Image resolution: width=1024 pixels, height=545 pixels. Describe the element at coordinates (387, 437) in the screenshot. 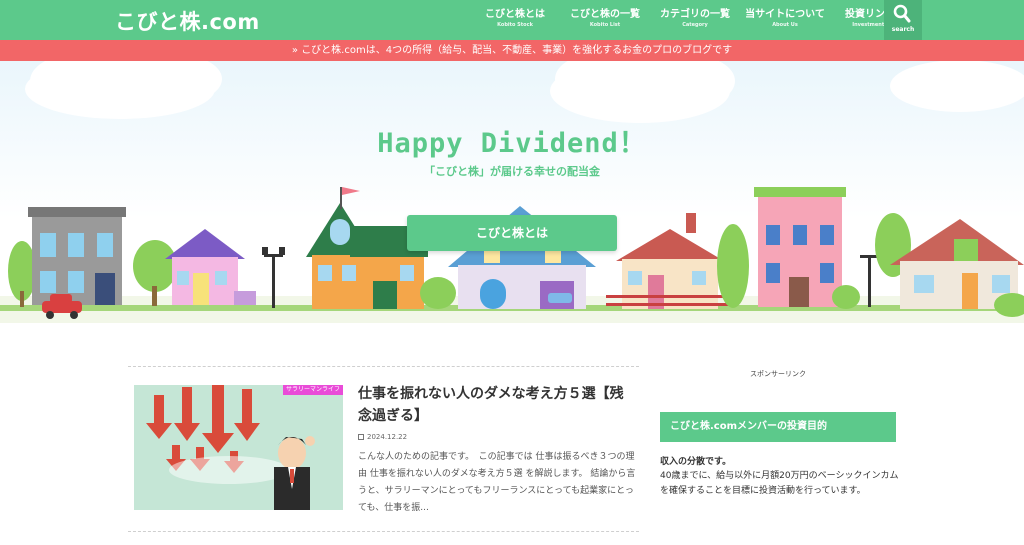

I see `article-date-text: 2024.12.22` at that location.